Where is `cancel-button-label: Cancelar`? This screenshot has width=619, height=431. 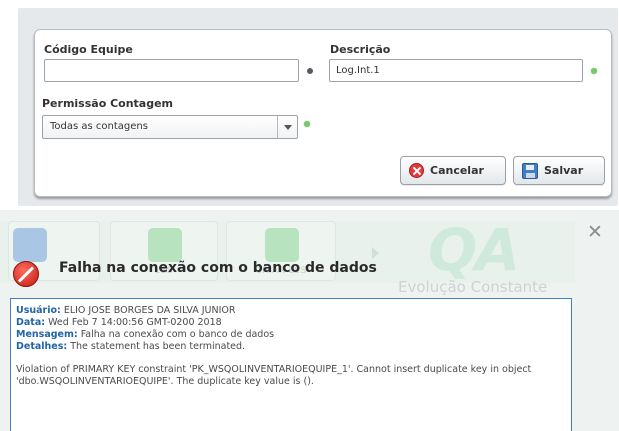 cancel-button-label: Cancelar is located at coordinates (457, 170).